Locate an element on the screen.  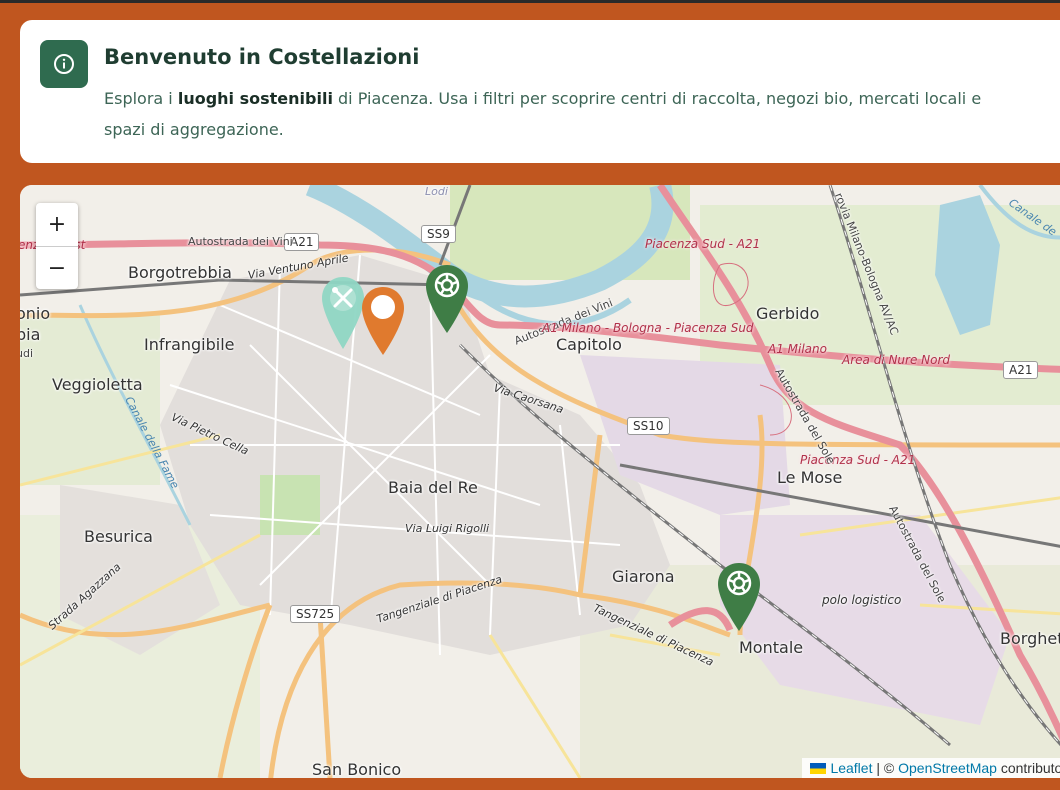
place-label: polo logistico is located at coordinates (862, 600).